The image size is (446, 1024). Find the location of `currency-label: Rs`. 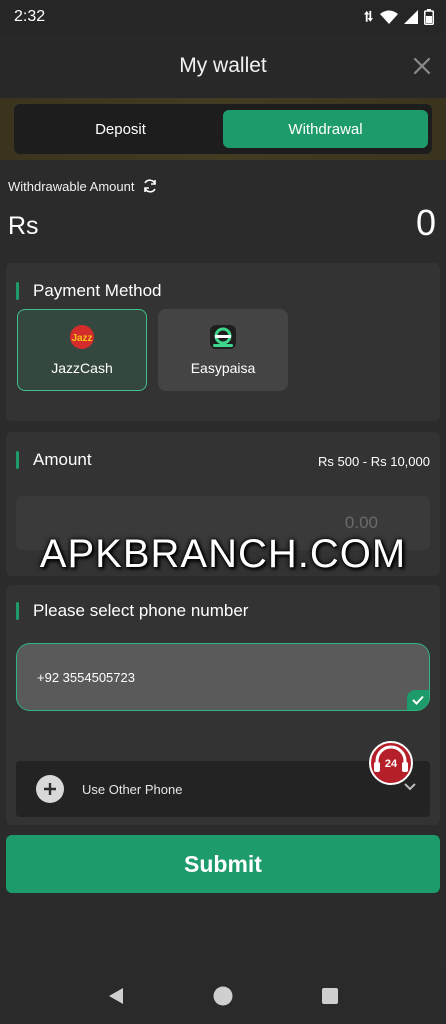

currency-label: Rs is located at coordinates (23, 226).